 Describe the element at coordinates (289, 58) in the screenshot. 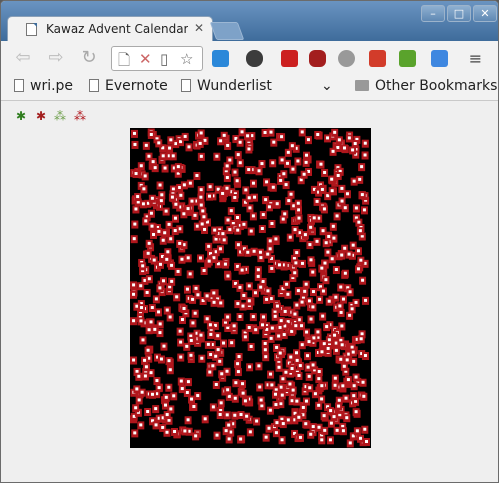

I see `sprite-badge-icon` at that location.